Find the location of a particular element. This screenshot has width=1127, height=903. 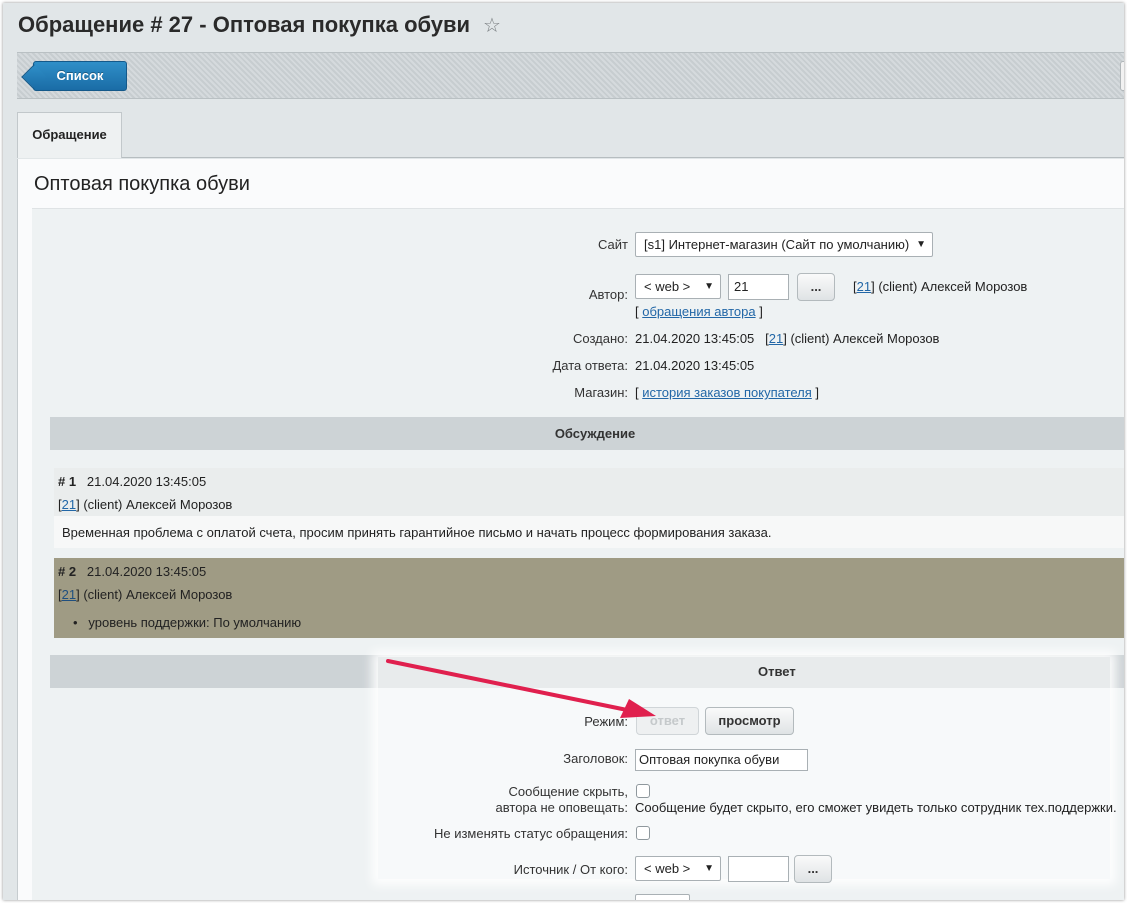

arrow-shaft is located at coordinates (510, 686).